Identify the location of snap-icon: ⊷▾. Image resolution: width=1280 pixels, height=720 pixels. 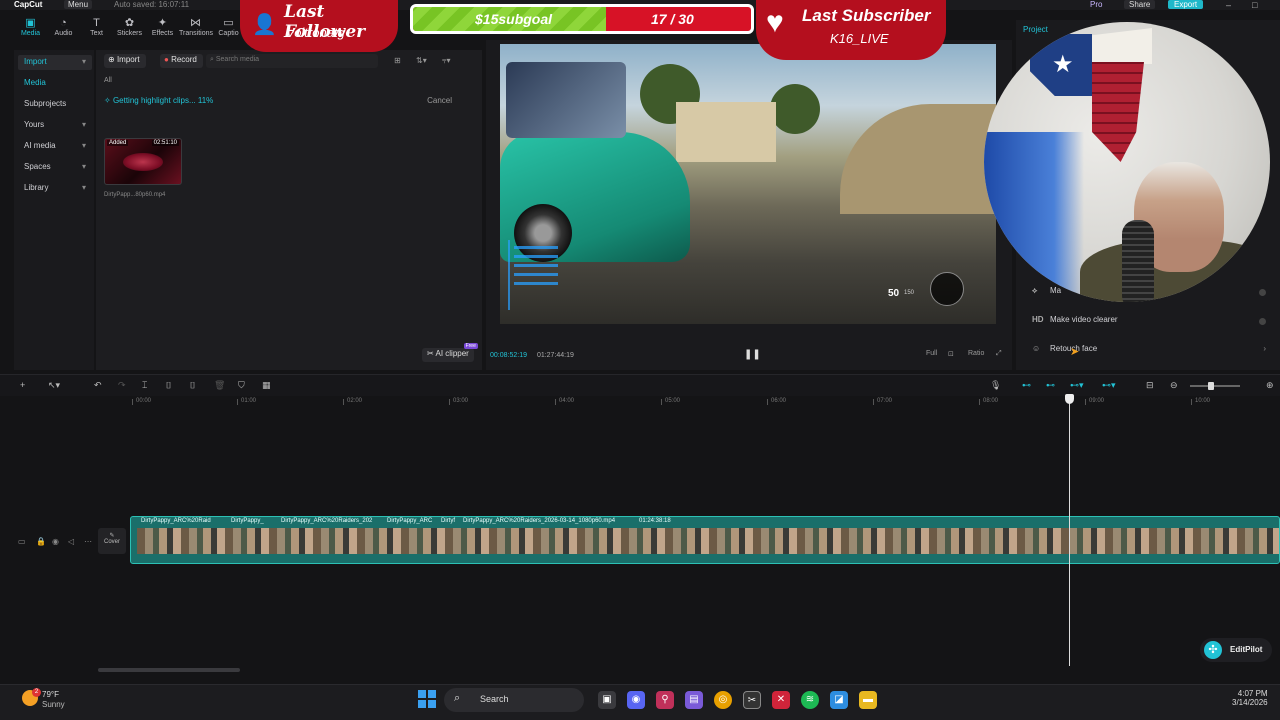
(1077, 385).